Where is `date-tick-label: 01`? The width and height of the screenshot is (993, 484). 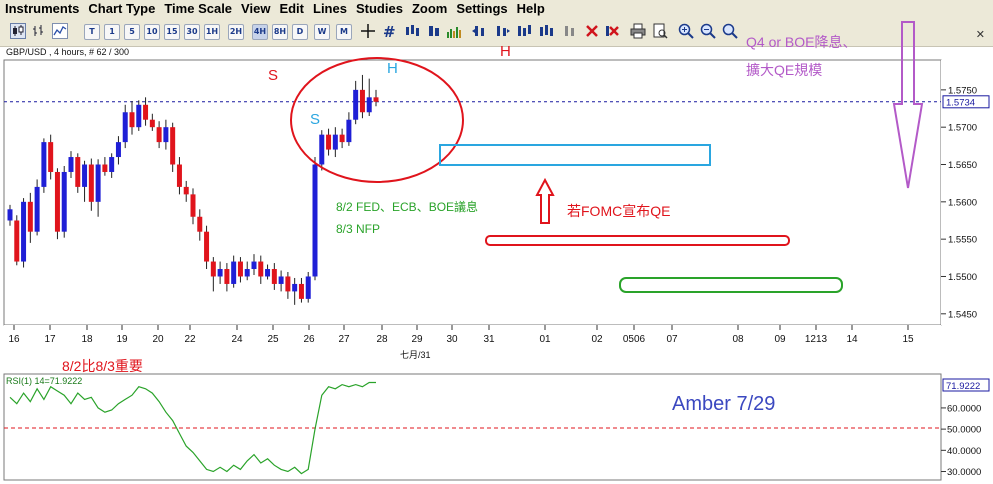
date-tick-label: 01 is located at coordinates (545, 339).